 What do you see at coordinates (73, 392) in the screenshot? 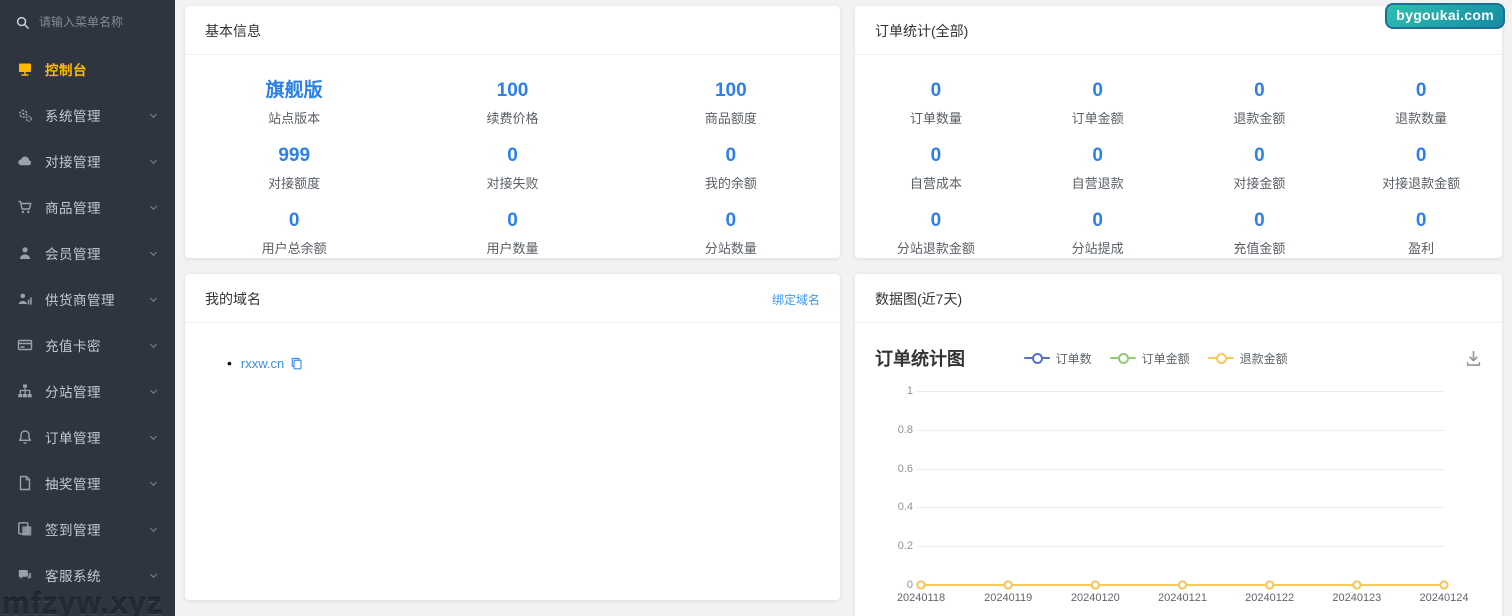
I see `sidebar-item-label: 分站管理` at bounding box center [73, 392].